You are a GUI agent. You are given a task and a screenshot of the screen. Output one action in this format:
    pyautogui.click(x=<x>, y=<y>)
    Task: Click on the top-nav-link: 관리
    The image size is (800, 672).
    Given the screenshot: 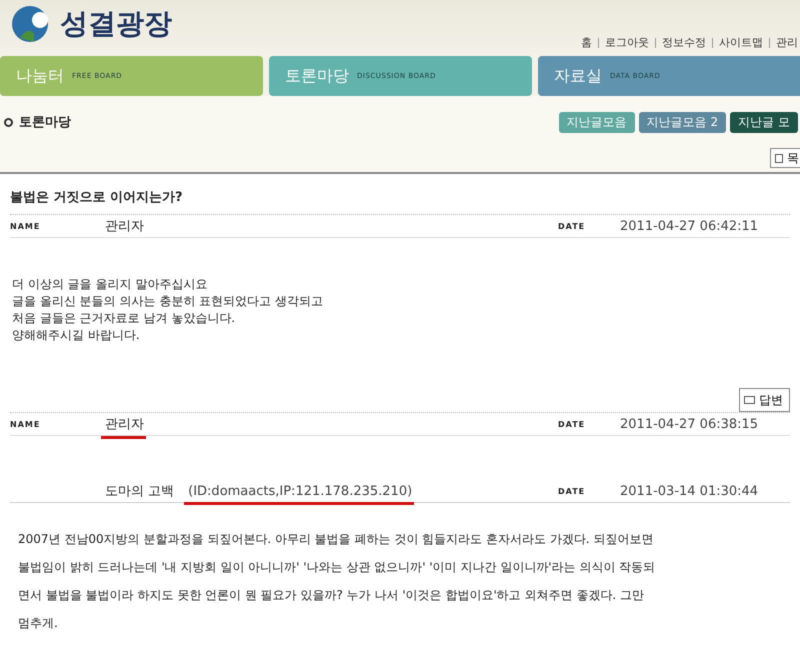 What is the action you would take?
    pyautogui.click(x=787, y=42)
    